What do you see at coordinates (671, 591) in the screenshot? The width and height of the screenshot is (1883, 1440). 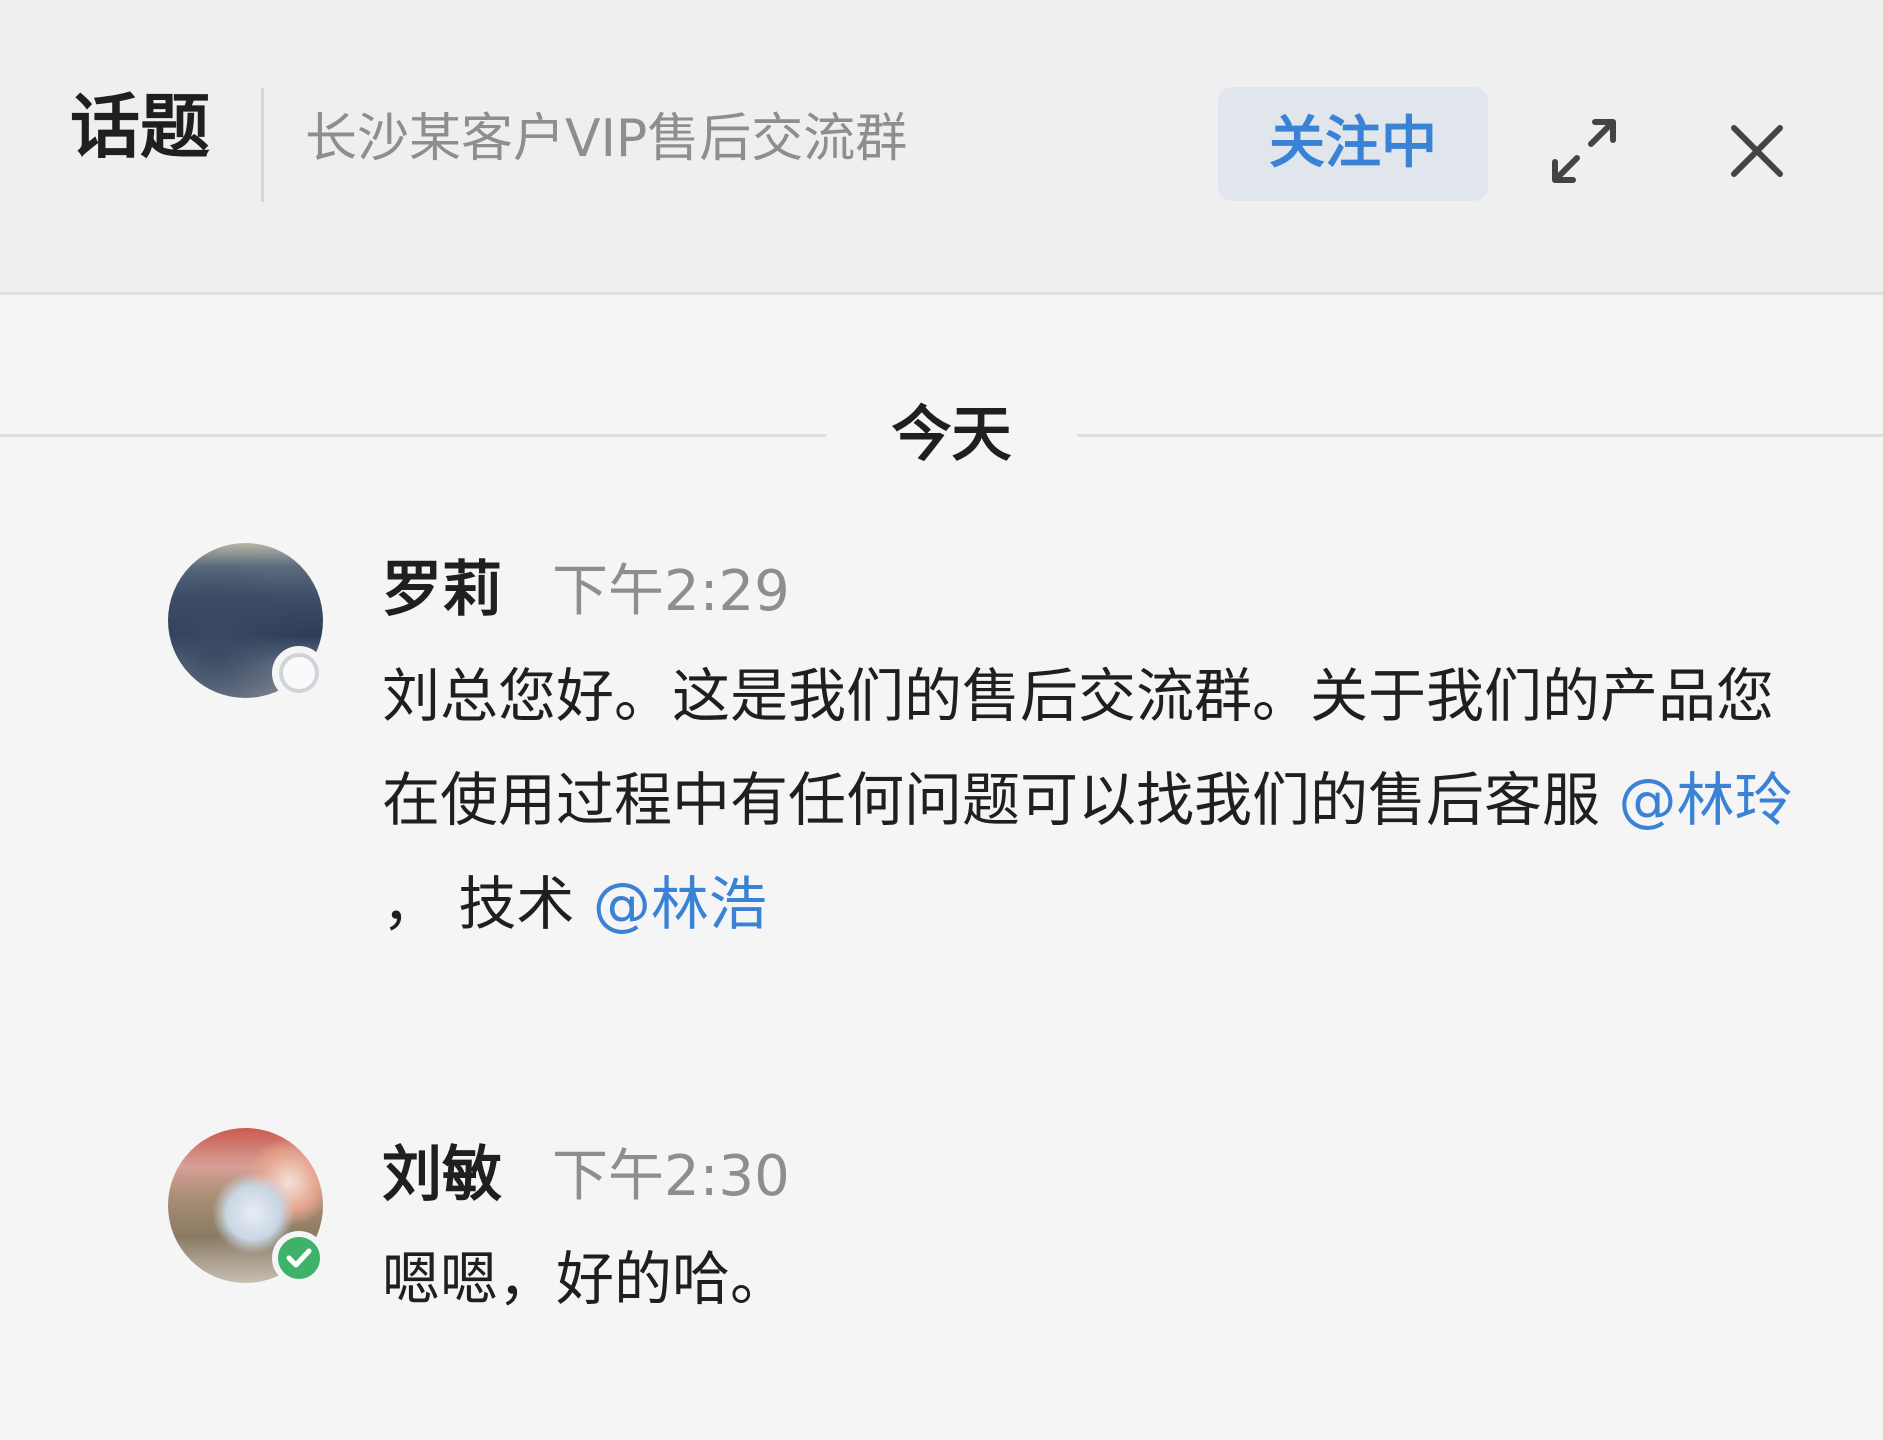 I see `message-time: 下午2:29` at bounding box center [671, 591].